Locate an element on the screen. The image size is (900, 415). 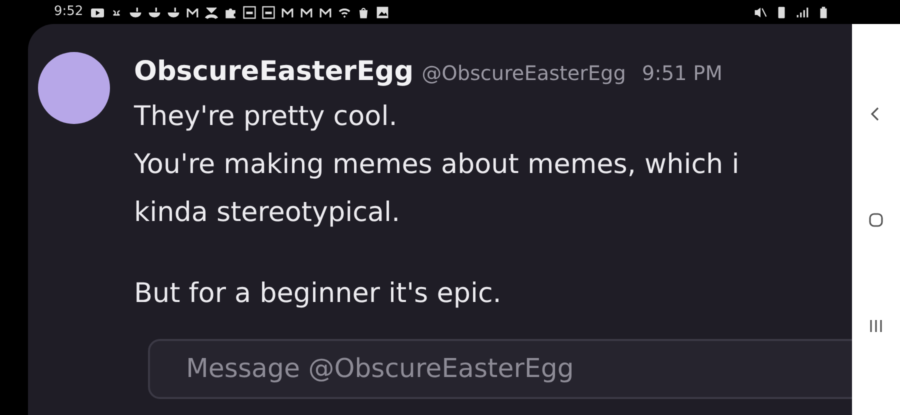
play-icon is located at coordinates (97, 12).